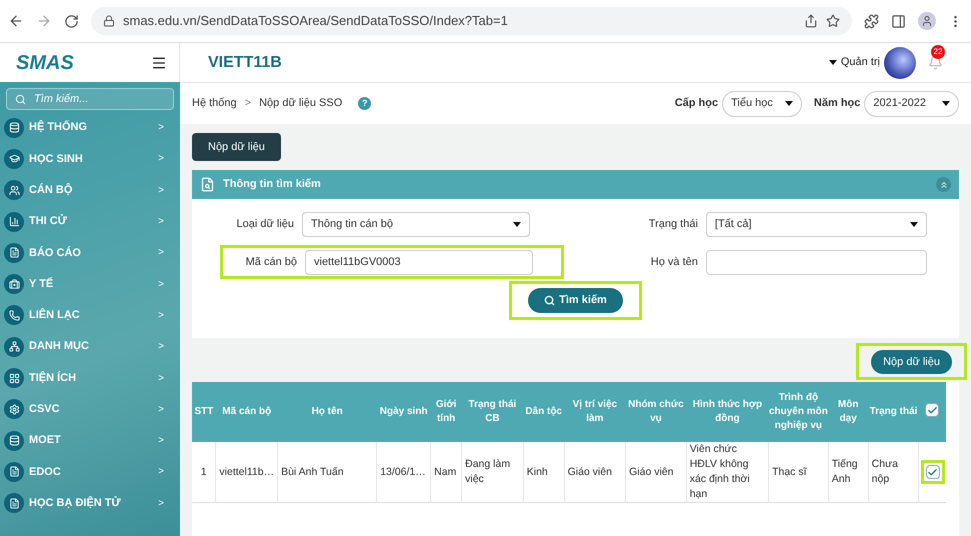  What do you see at coordinates (811, 21) in the screenshot?
I see `share-icon` at bounding box center [811, 21].